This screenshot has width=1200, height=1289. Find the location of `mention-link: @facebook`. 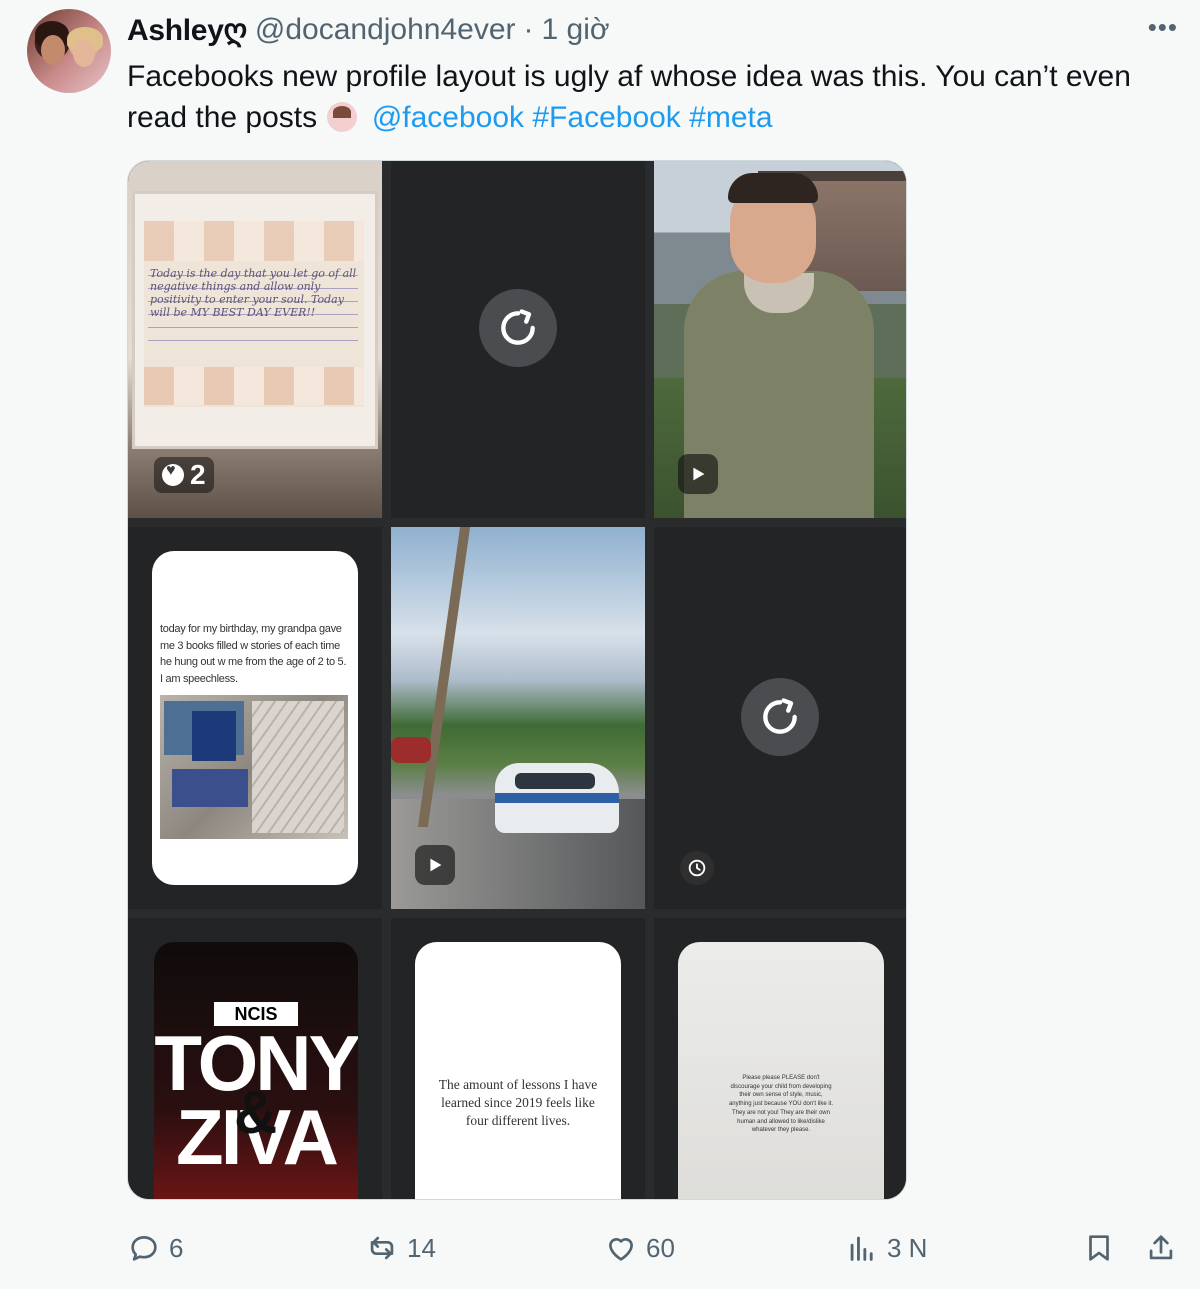

mention-link: @facebook is located at coordinates (448, 117).